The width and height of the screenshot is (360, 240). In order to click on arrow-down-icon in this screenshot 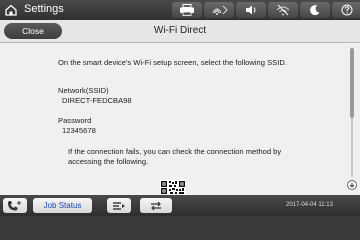, I will do `click(352, 185)`.